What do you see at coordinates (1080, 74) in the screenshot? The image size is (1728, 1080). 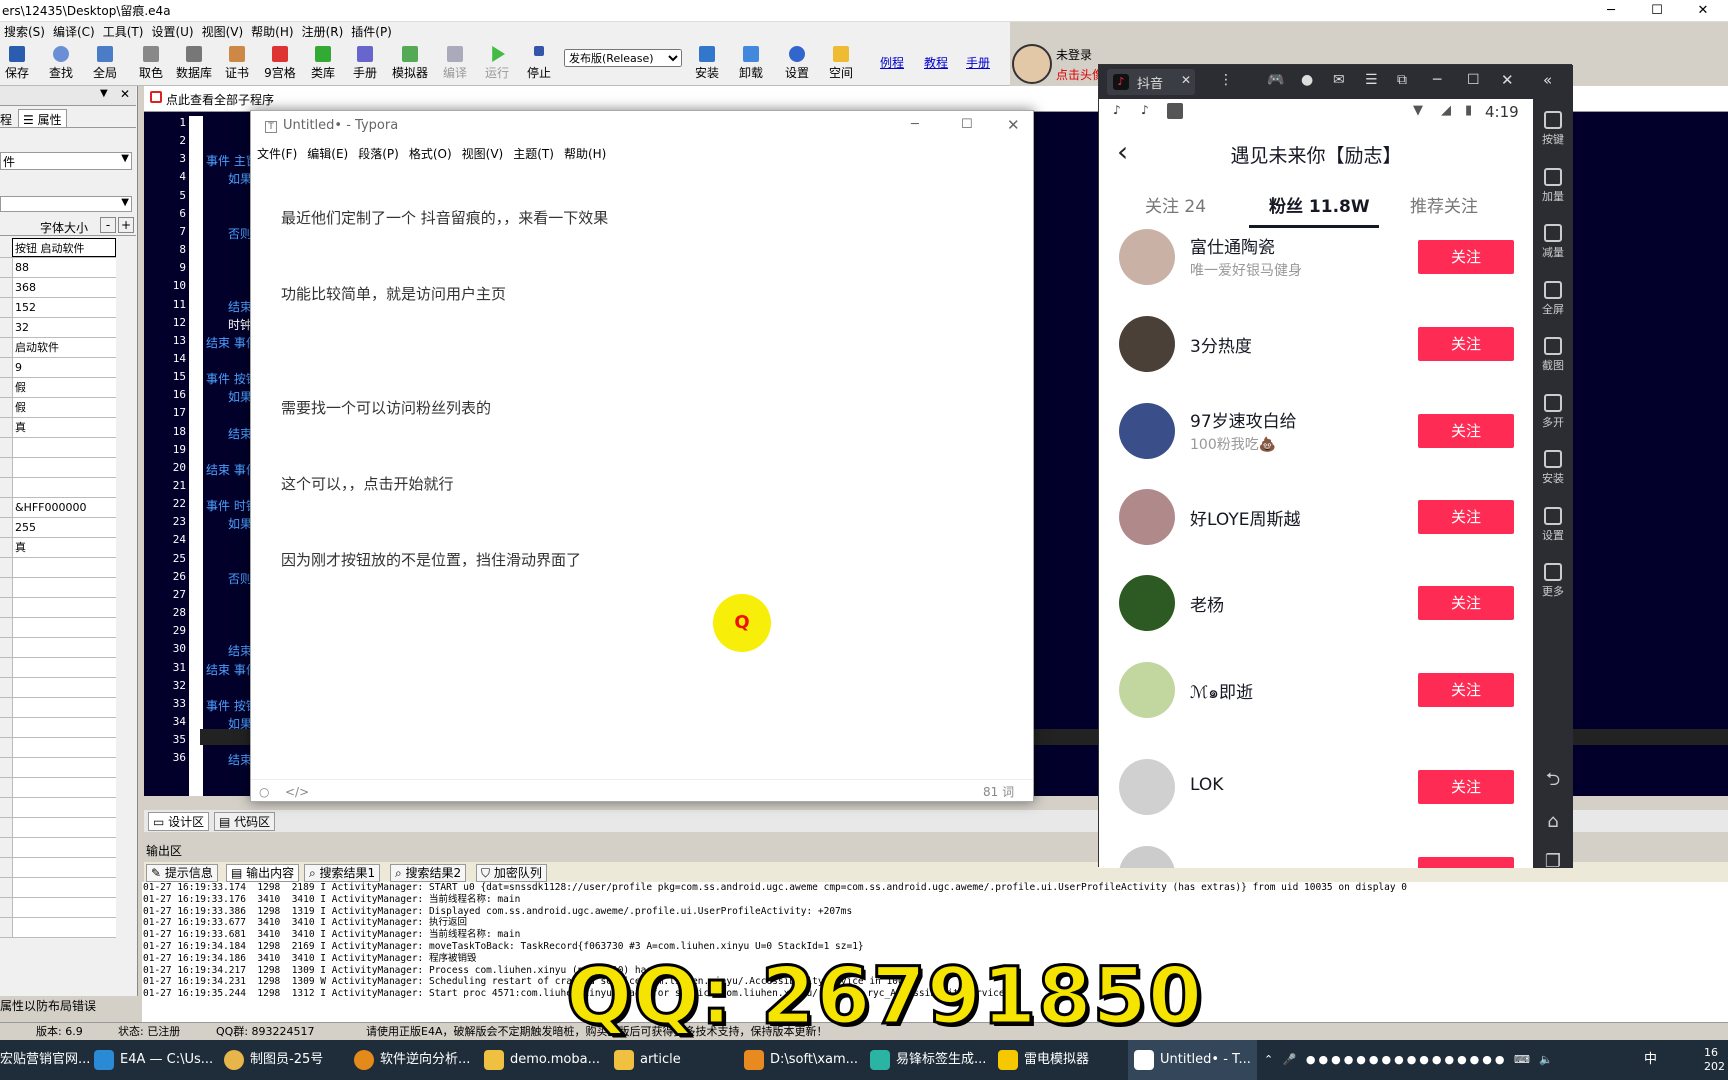 I see `login-hint: 点击头像` at bounding box center [1080, 74].